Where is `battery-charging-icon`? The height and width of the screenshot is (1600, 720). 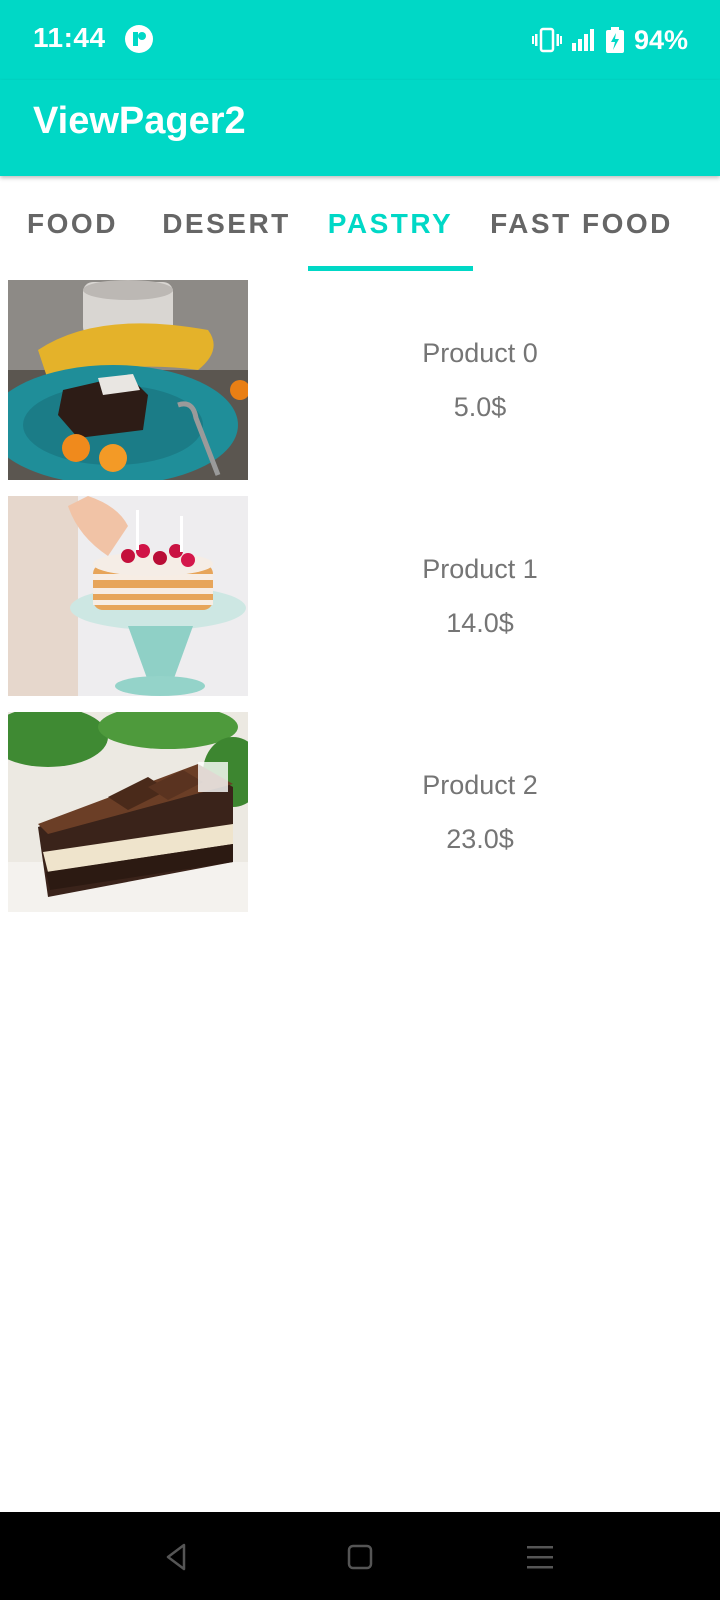
battery-charging-icon is located at coordinates (614, 40).